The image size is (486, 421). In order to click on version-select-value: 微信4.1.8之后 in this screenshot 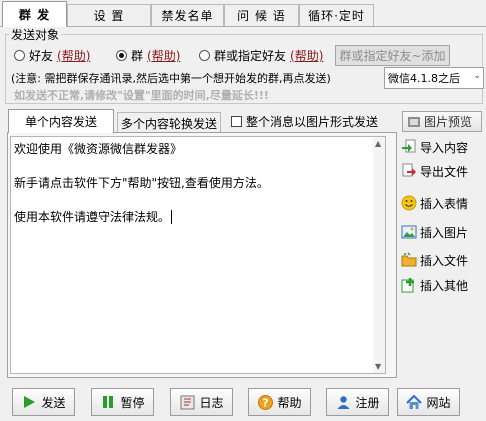, I will do `click(424, 78)`.